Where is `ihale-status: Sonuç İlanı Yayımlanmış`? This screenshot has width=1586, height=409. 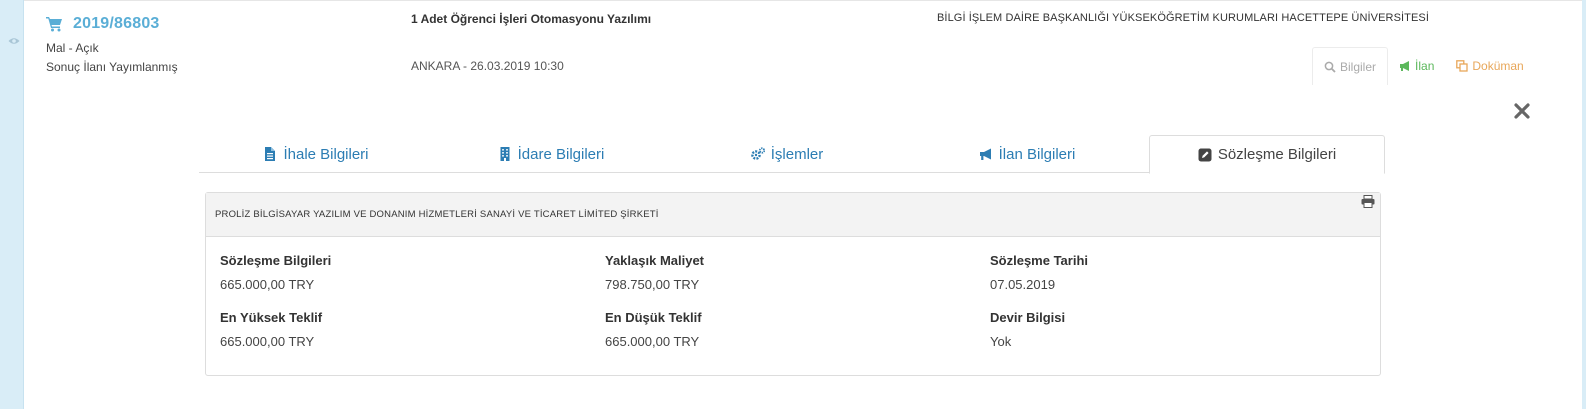
ihale-status: Sonuç İlanı Yayımlanmış is located at coordinates (112, 67).